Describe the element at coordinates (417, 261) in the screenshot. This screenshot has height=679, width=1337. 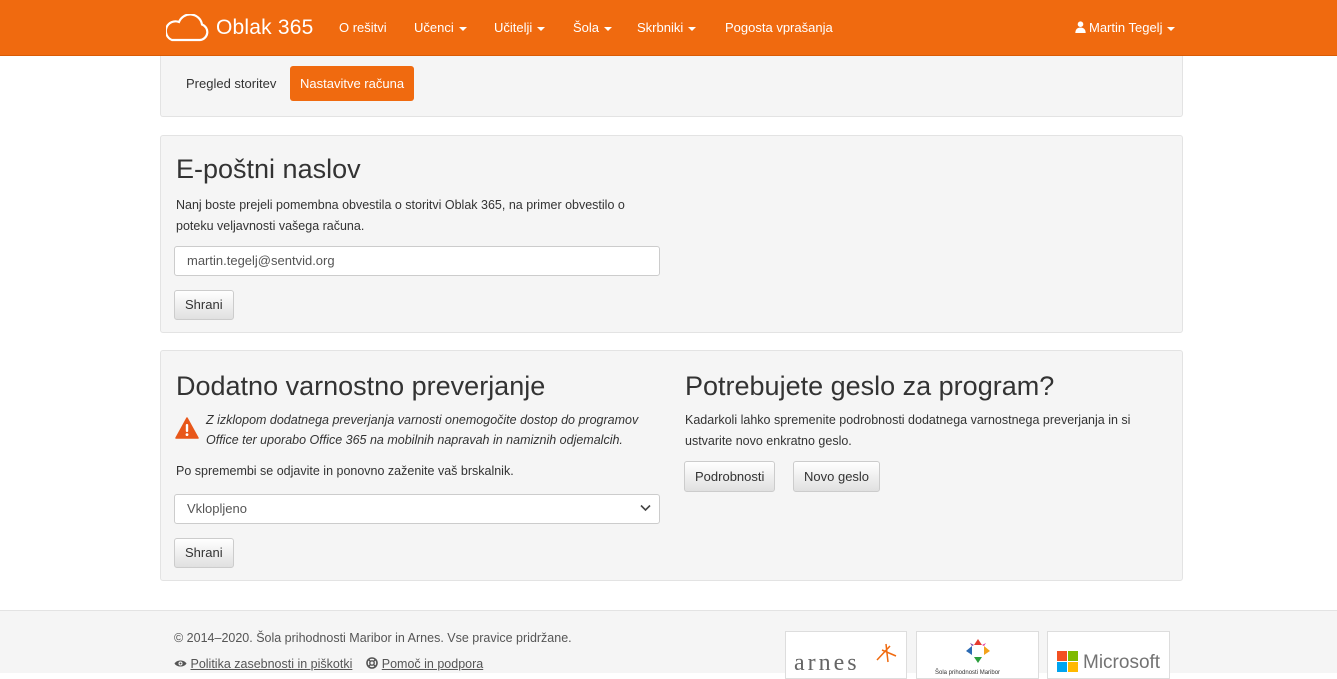
I see `email-field: martin.tegelj@sentvid.org` at that location.